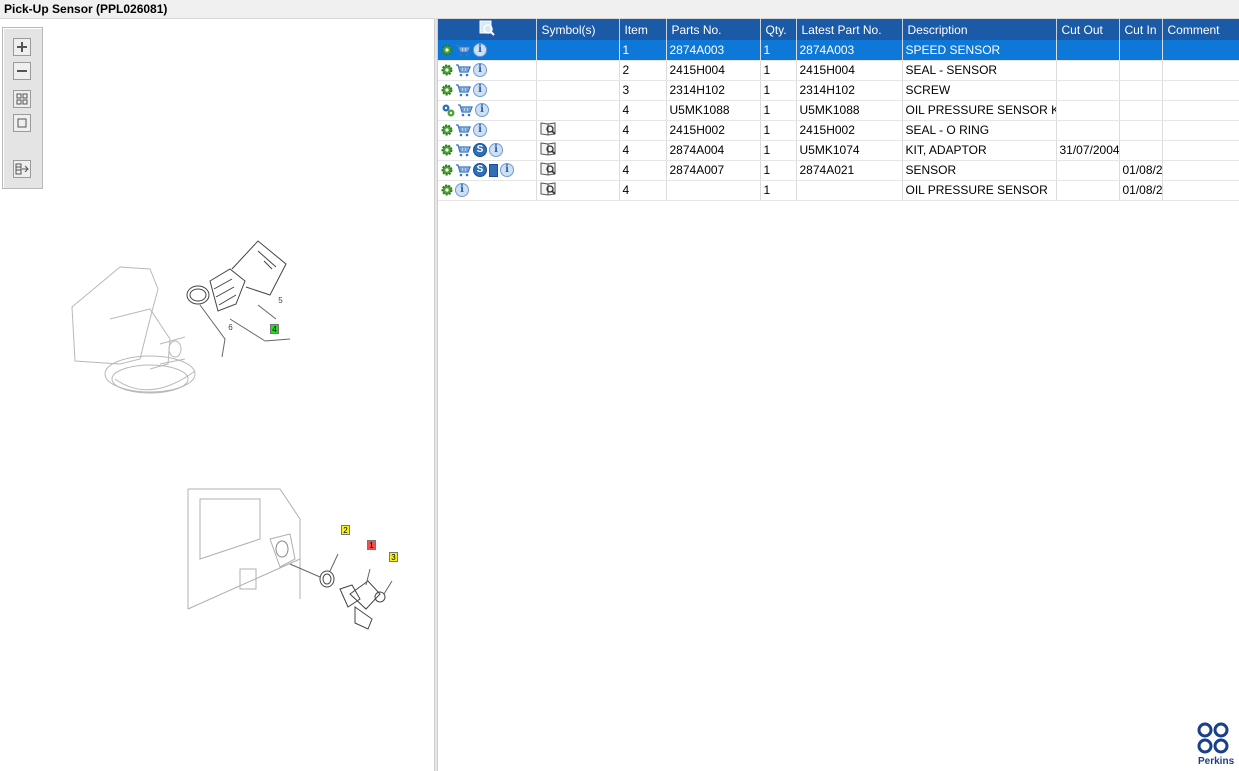  I want to click on table-row: i 4 2415H002 1 2415H002 SEAL - O RING, so click(838, 130).